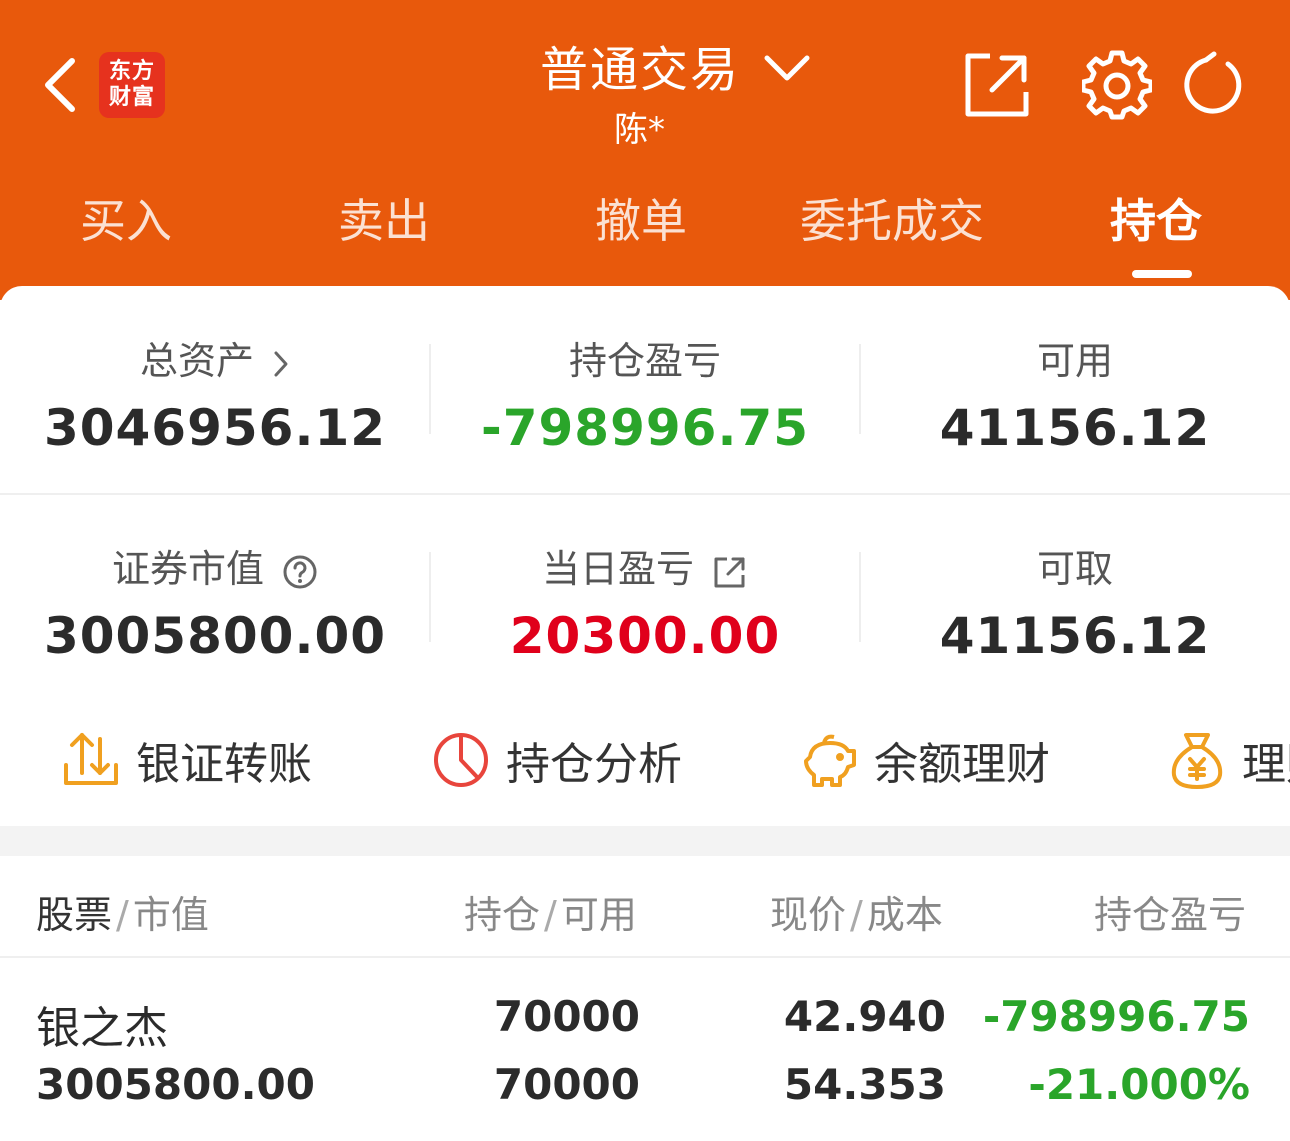  Describe the element at coordinates (644, 361) in the screenshot. I see `position-pnl-label: 持仓盈亏` at that location.